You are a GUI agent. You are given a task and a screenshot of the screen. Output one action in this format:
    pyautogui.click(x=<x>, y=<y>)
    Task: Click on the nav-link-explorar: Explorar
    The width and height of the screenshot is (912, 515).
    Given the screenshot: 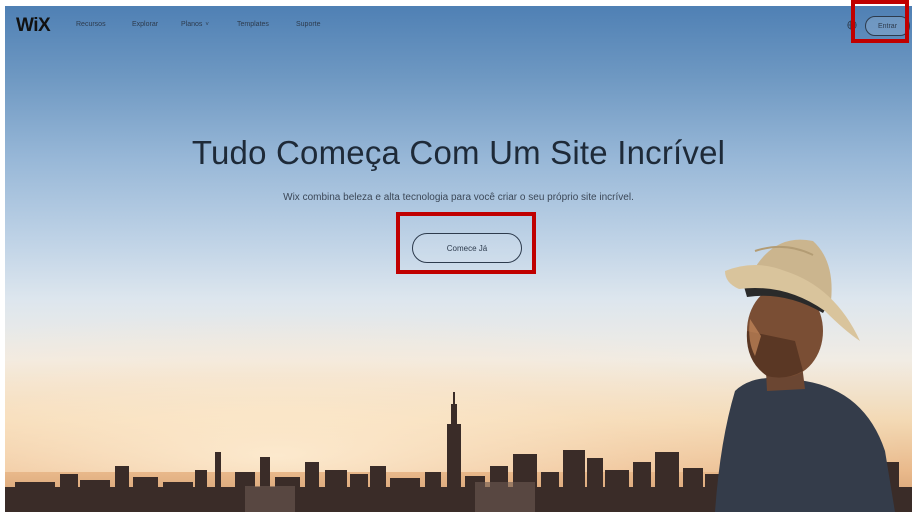 What is the action you would take?
    pyautogui.click(x=145, y=24)
    